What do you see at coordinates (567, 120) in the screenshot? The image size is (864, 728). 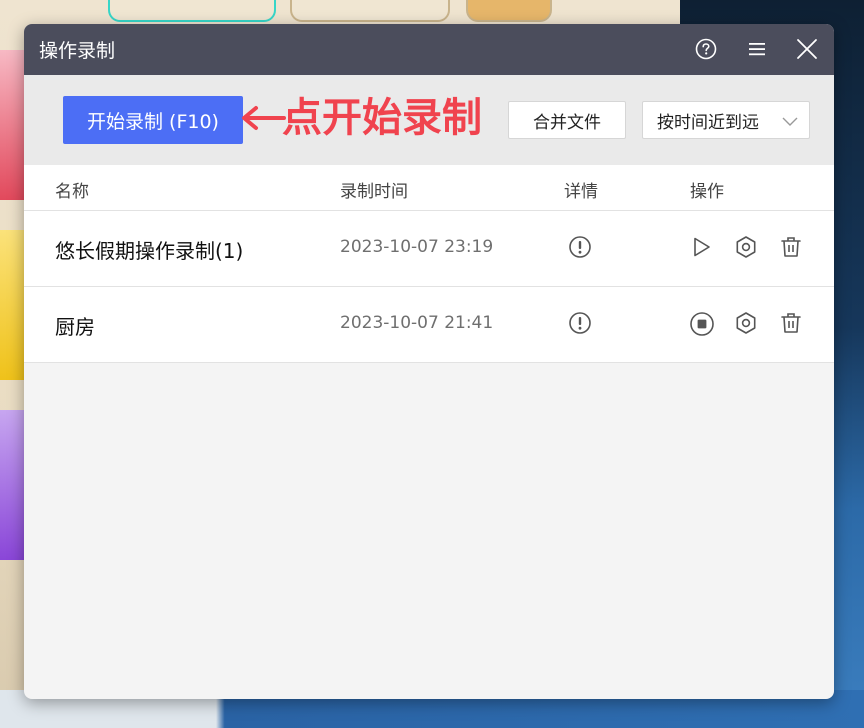 I see `merge-files-button: 合并文件` at bounding box center [567, 120].